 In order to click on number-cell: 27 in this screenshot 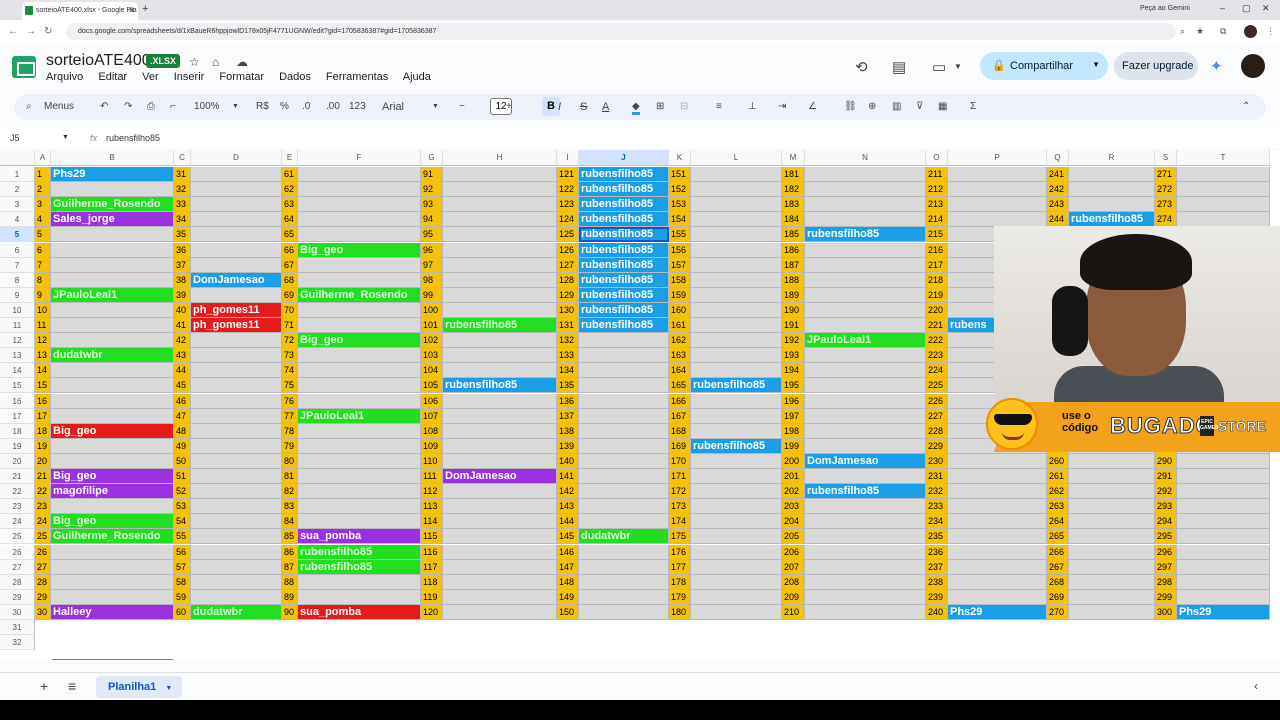, I will do `click(43, 567)`.